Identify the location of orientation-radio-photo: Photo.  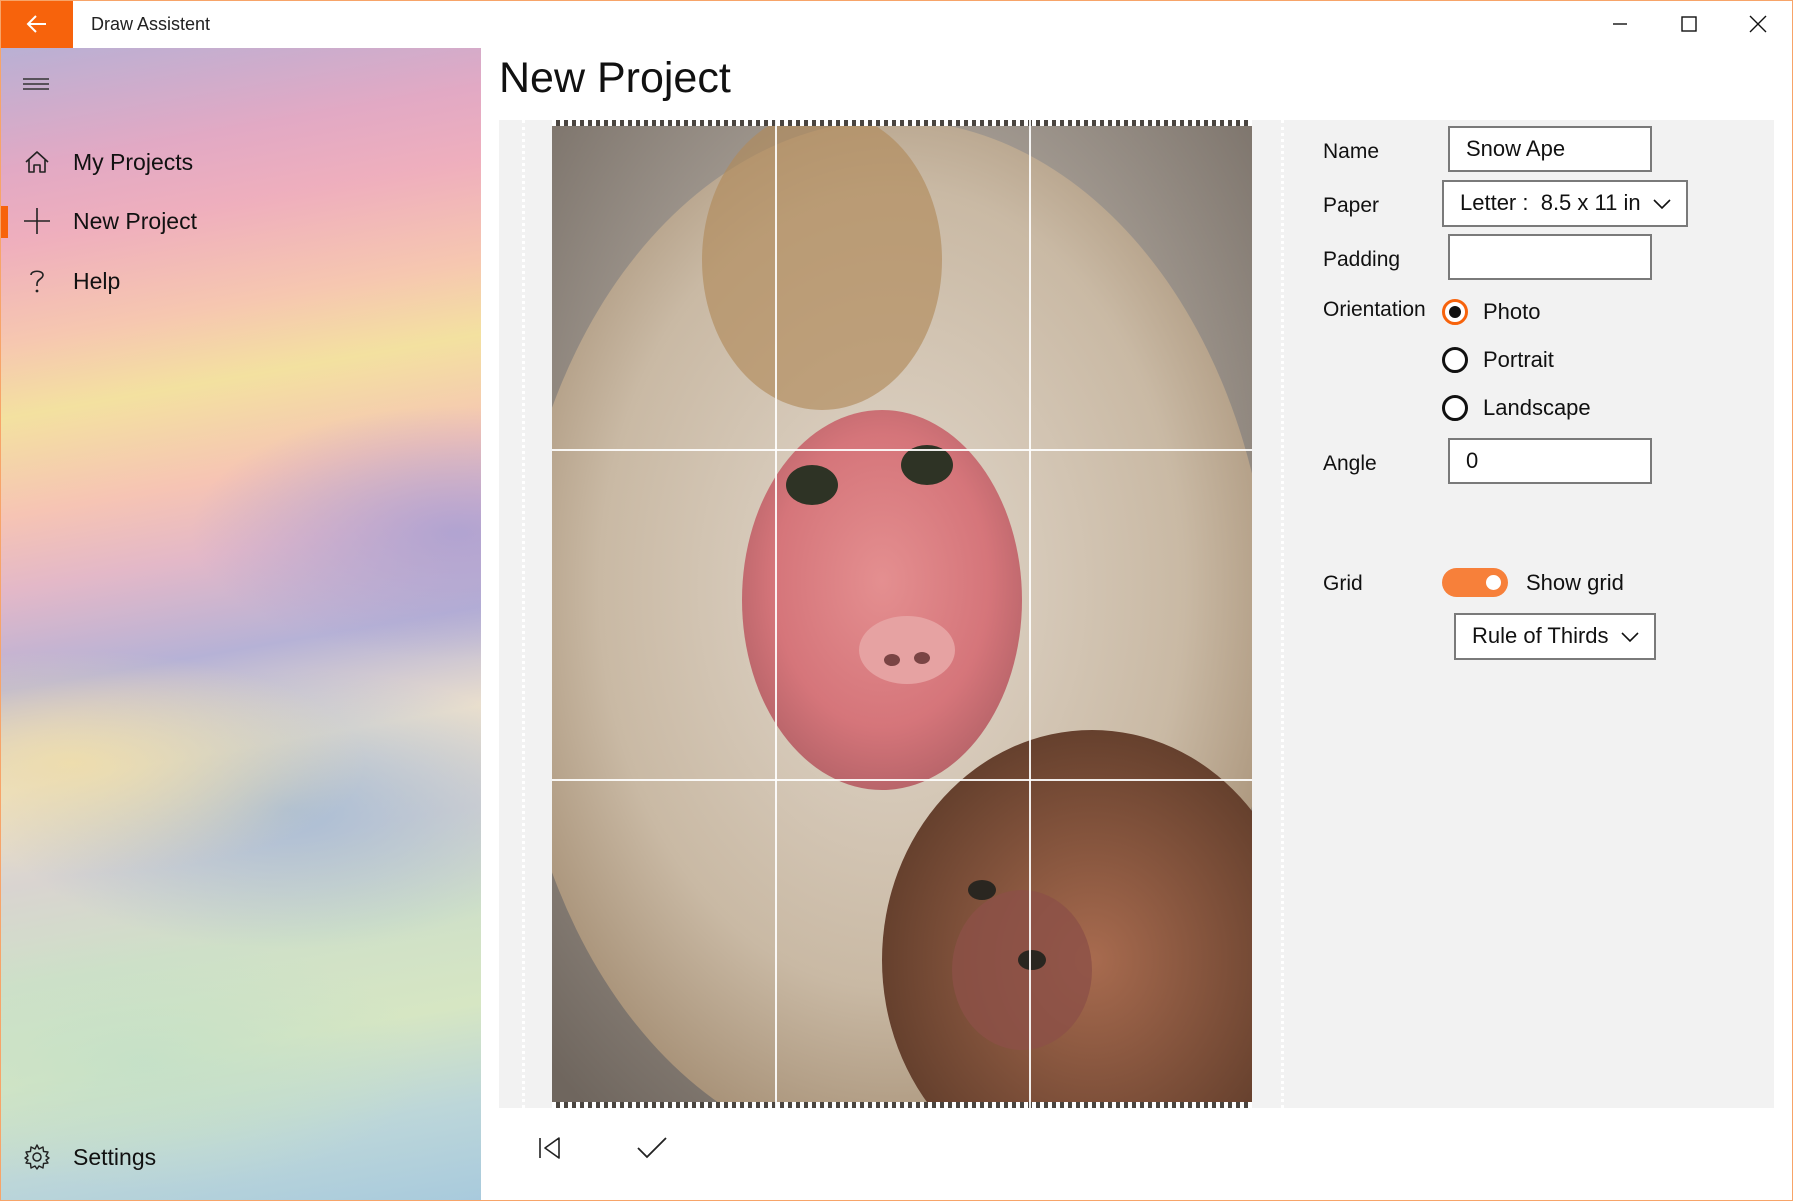
(1491, 312).